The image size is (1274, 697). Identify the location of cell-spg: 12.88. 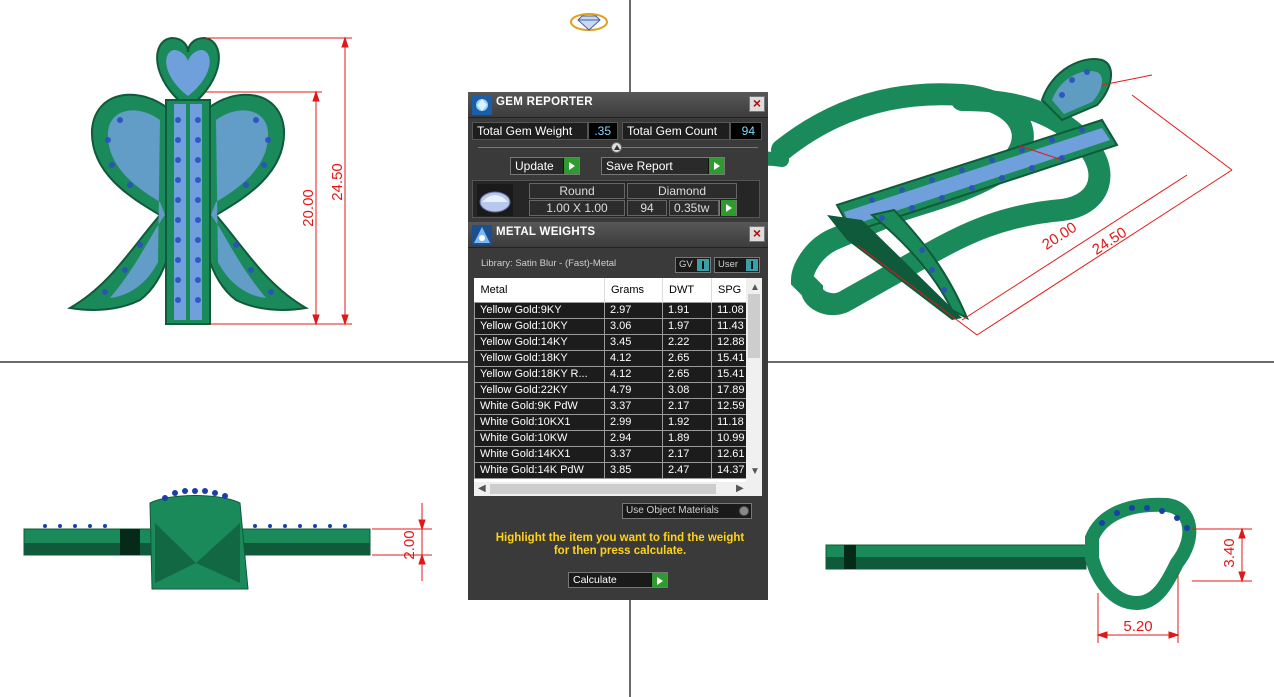
(729, 342).